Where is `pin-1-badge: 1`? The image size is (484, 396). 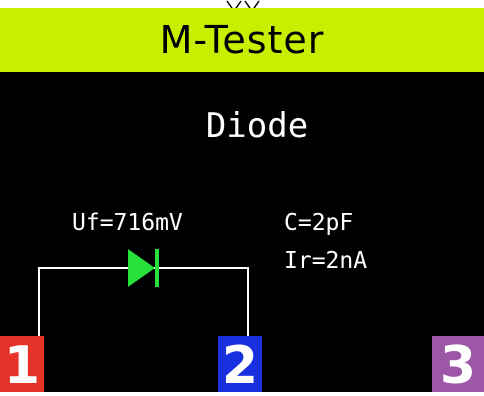 pin-1-badge: 1 is located at coordinates (22, 364).